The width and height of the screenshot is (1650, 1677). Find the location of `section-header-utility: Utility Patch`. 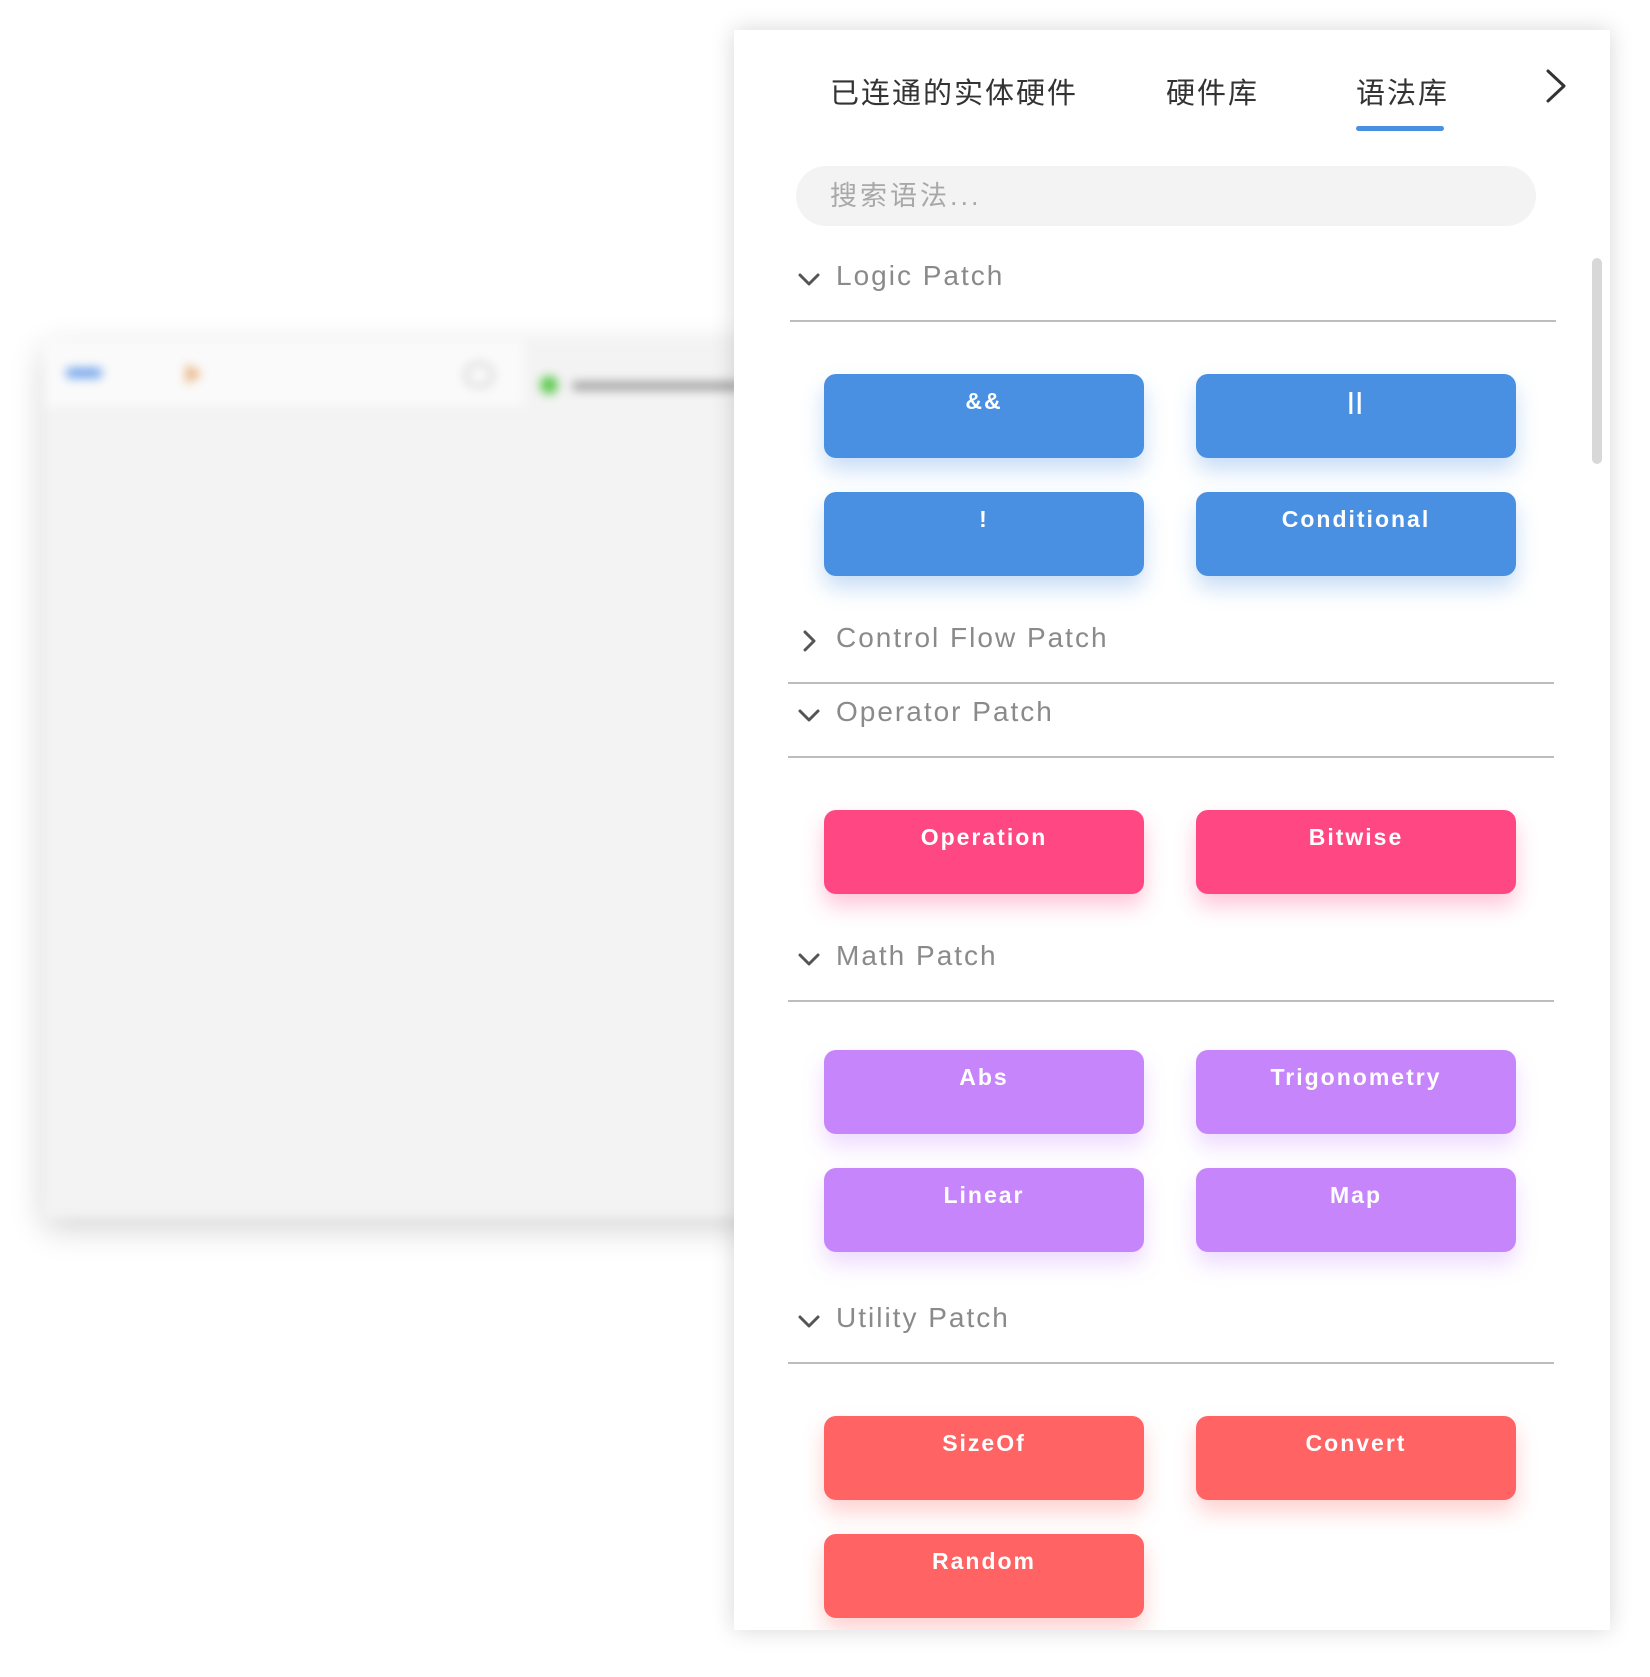

section-header-utility: Utility Patch is located at coordinates (1174, 1325).